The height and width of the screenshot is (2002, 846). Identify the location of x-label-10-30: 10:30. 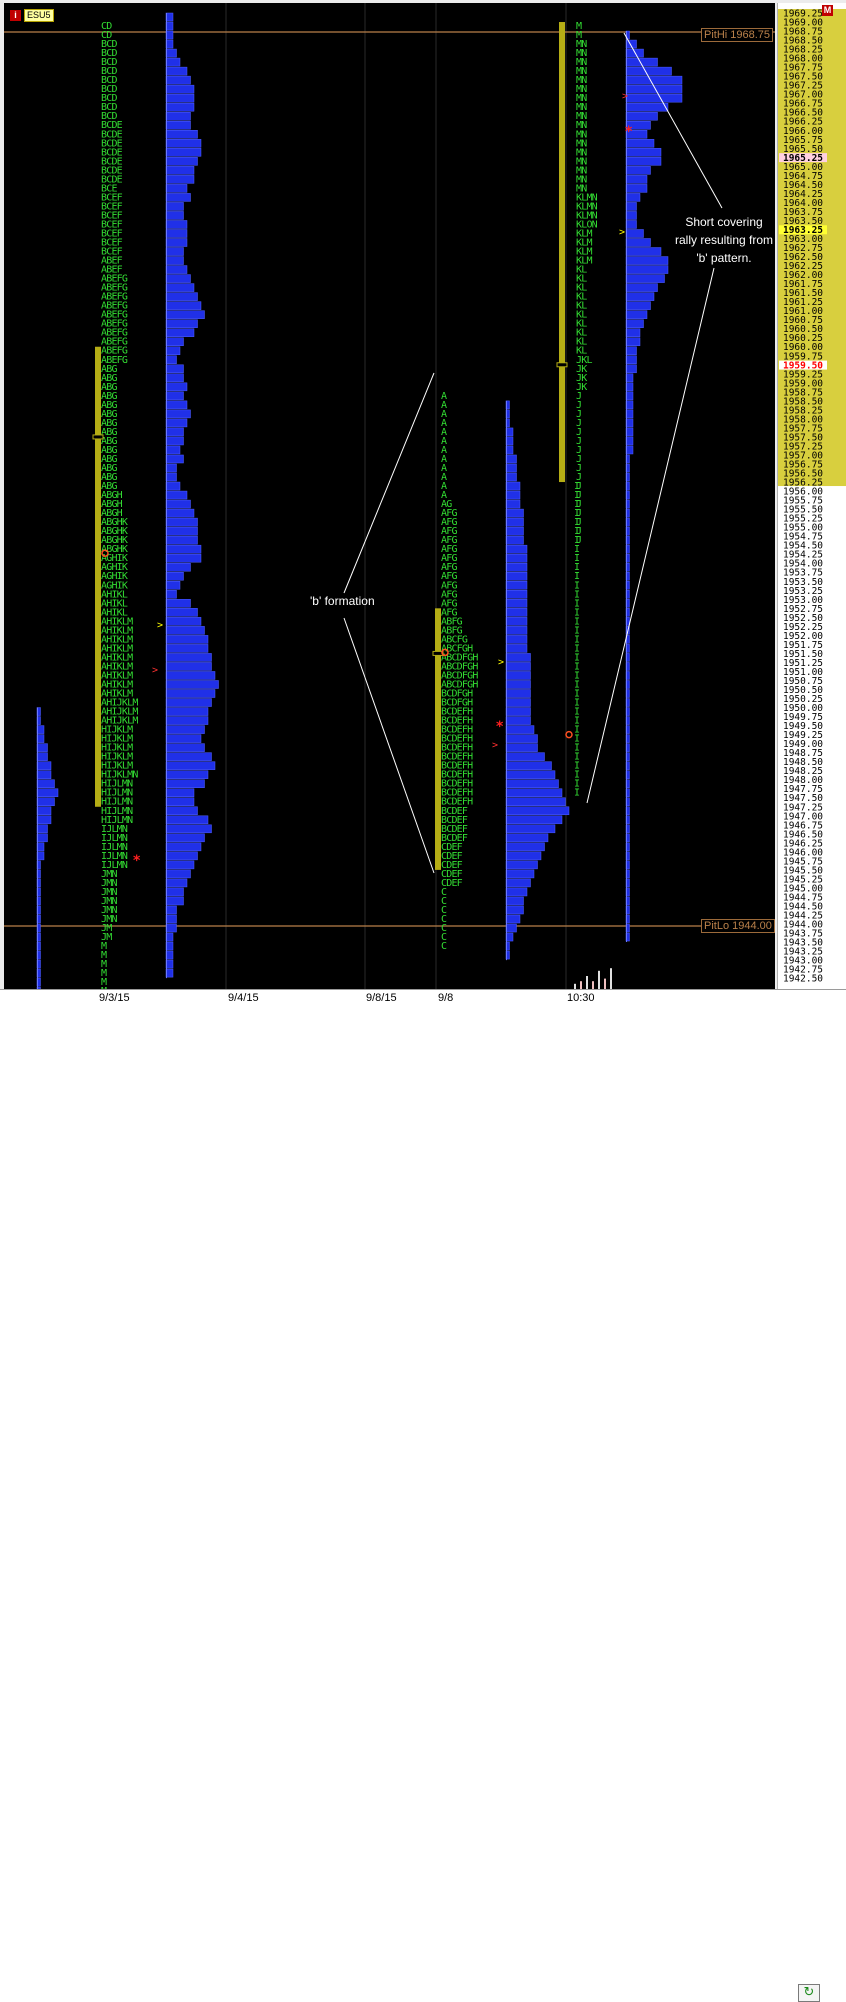
(581, 998).